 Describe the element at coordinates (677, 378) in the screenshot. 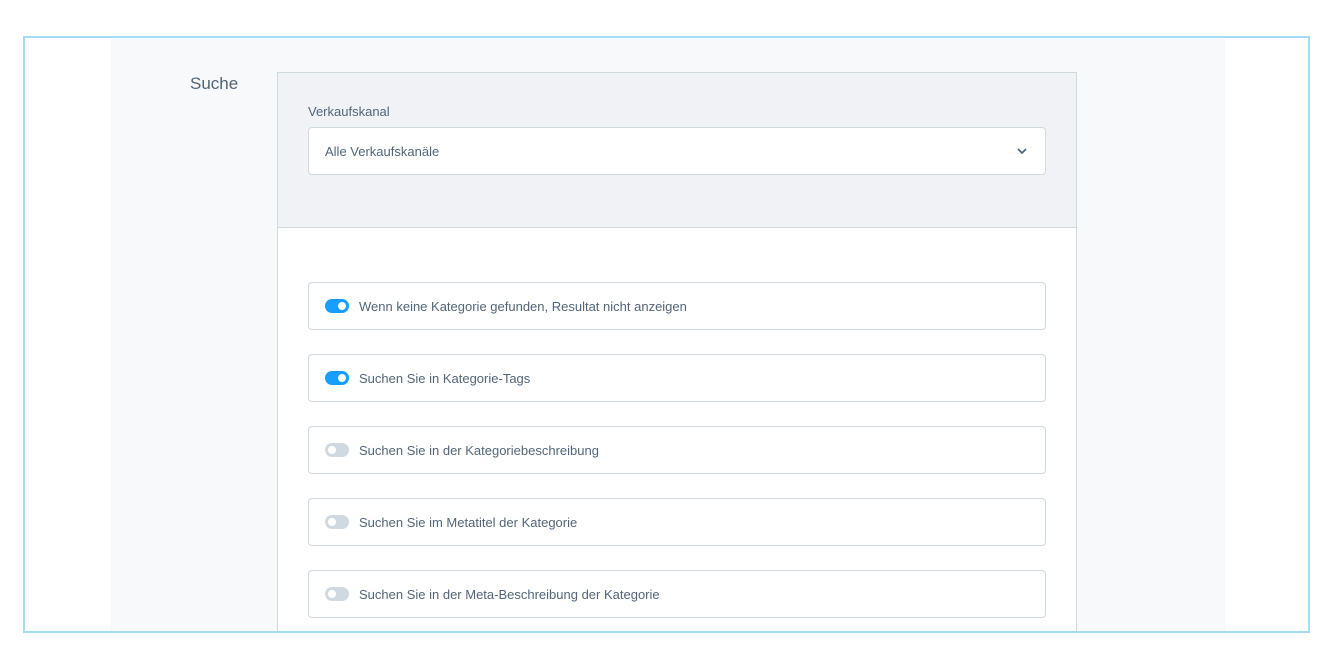

I see `toggle-row-search-tags: Suchen Sie in Kategorie-Tags` at that location.